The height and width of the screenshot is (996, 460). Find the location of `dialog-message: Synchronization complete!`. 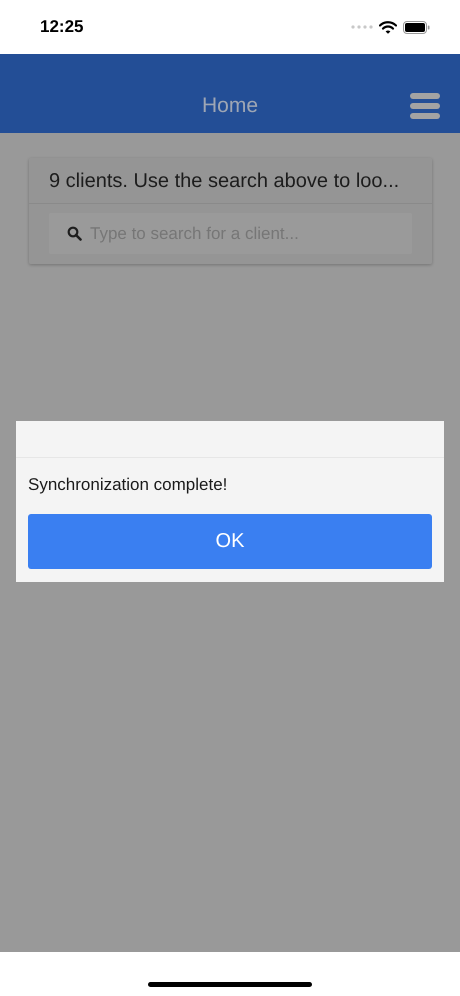

dialog-message: Synchronization complete! is located at coordinates (127, 485).